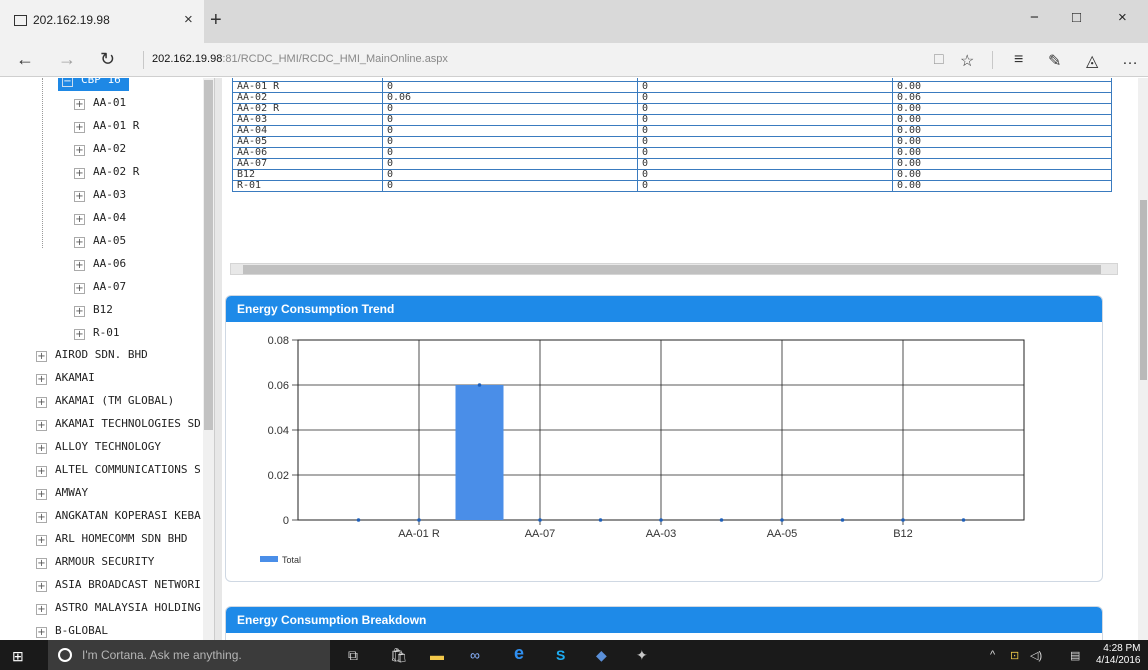  Describe the element at coordinates (1092, 61) in the screenshot. I see `share-icon: ◬` at that location.